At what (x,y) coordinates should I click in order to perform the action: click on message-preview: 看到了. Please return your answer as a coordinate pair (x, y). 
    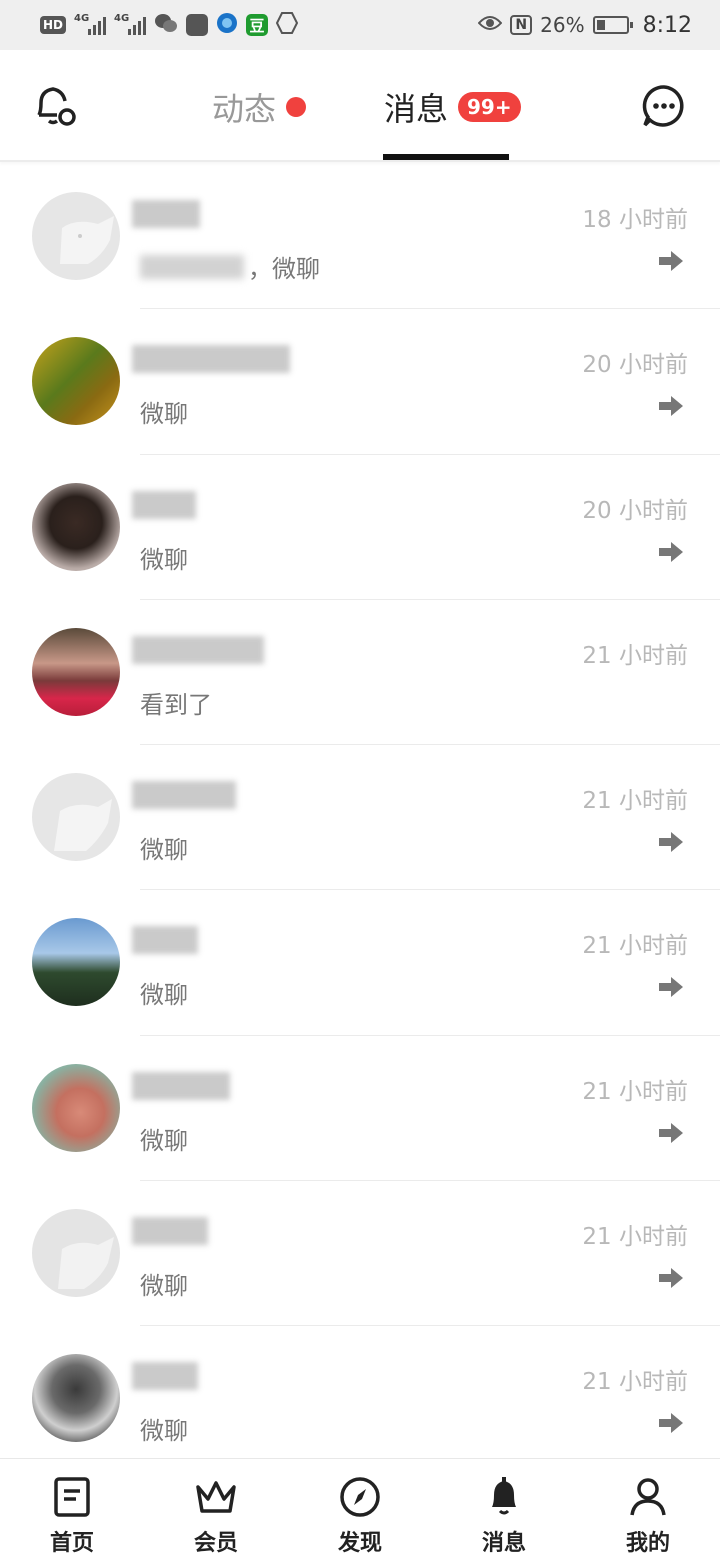
    Looking at the image, I should click on (176, 702).